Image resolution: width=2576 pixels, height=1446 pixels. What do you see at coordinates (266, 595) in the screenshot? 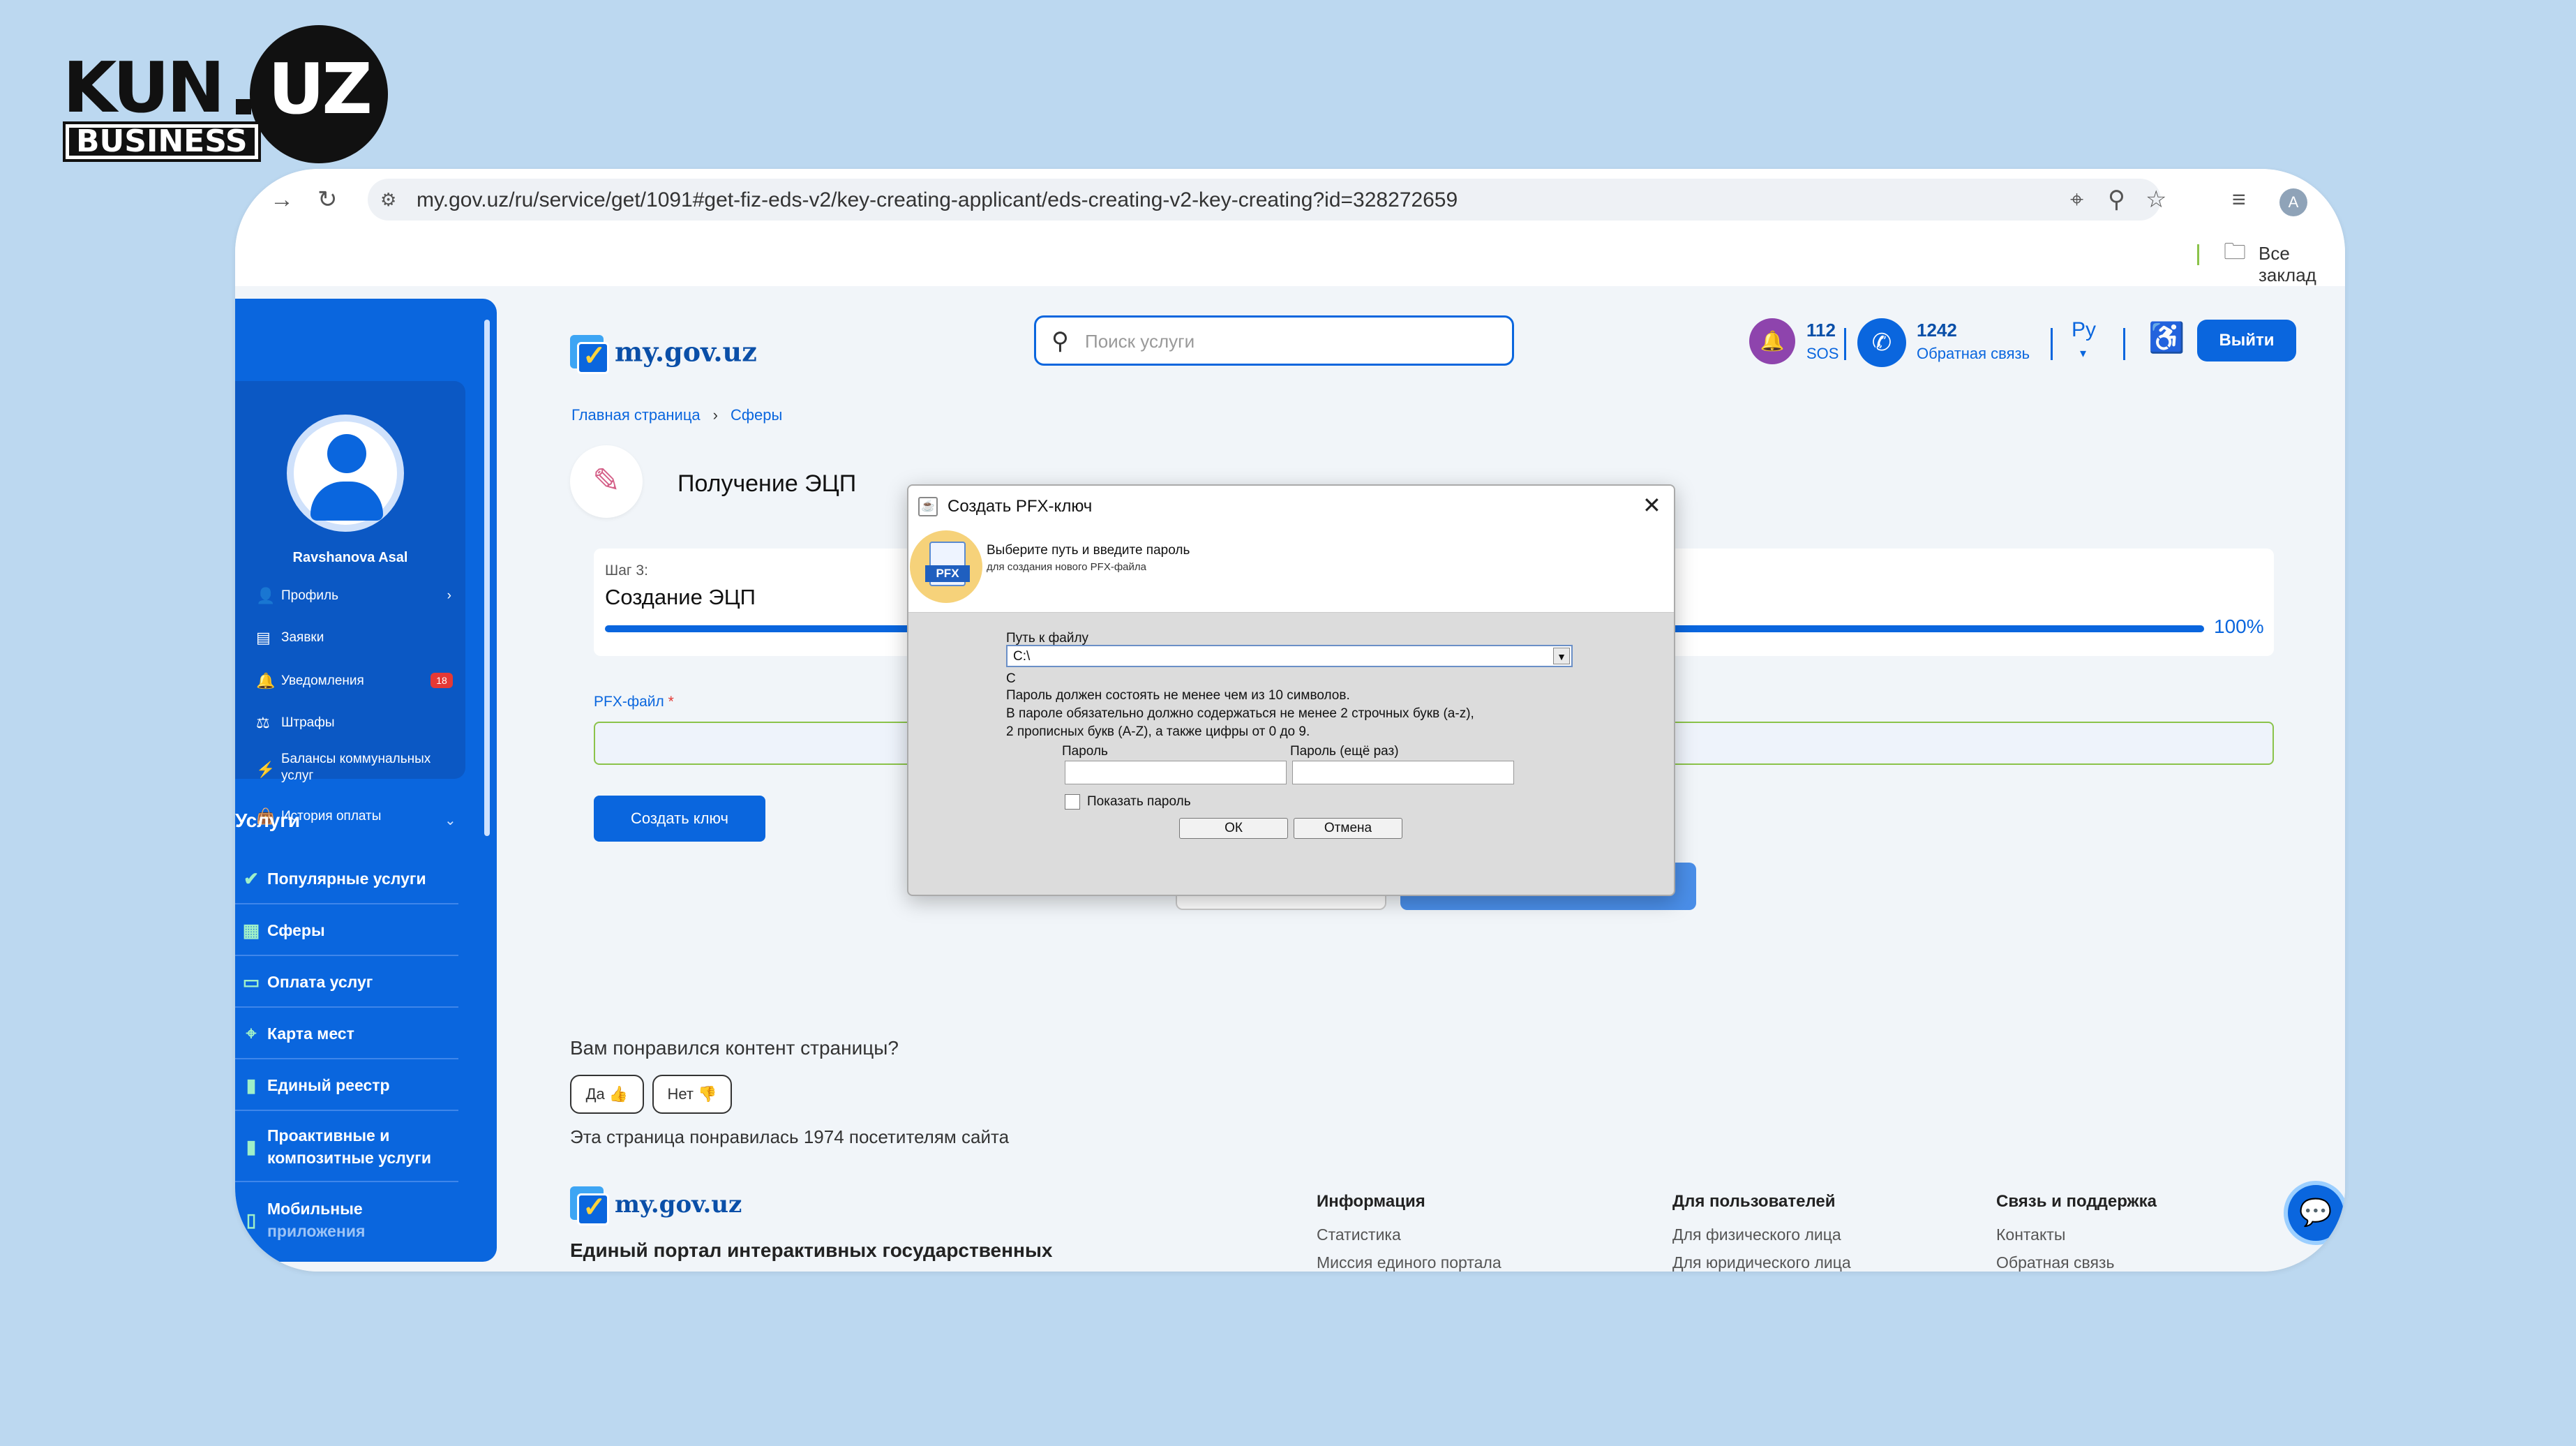
I see `person-icon: 👤` at bounding box center [266, 595].